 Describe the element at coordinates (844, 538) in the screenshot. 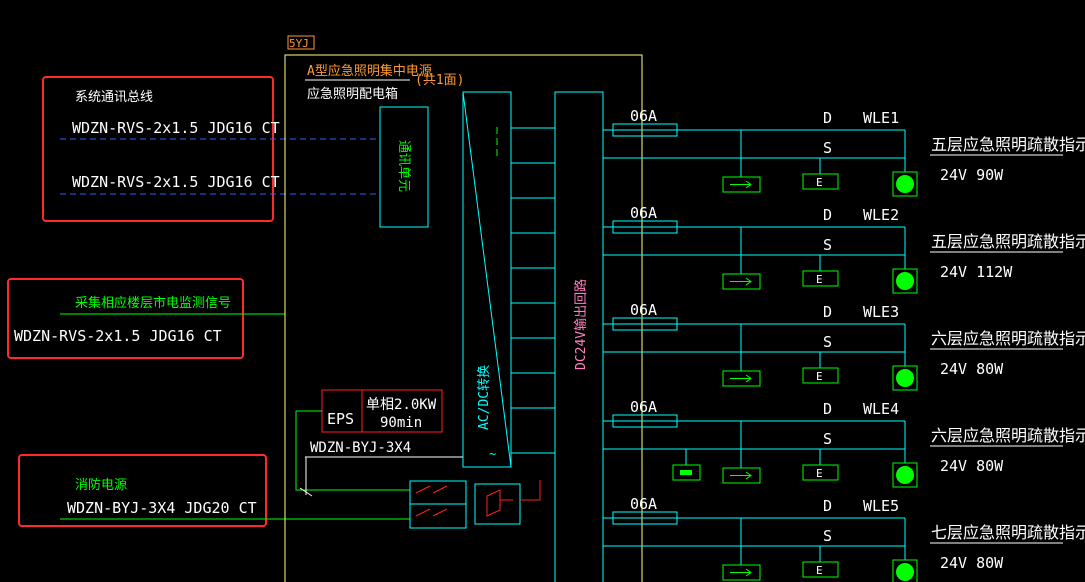

I see `circuit-5: 06A DS WLE5 E 七层应急照明疏散指示1 24V 80W` at that location.